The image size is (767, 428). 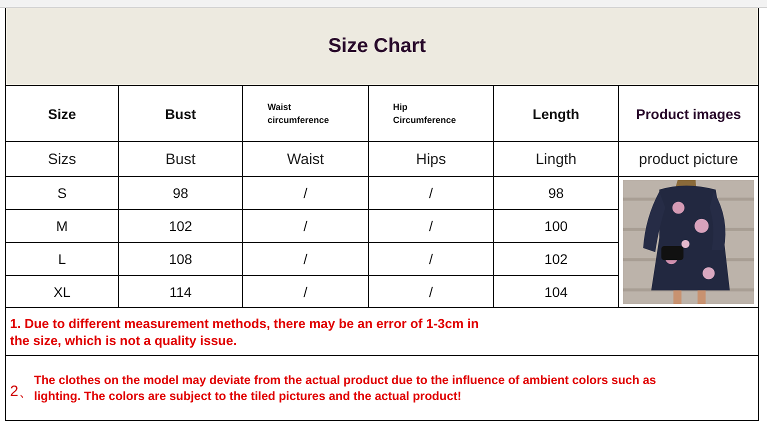 What do you see at coordinates (688, 159) in the screenshot?
I see `column-label: product picture` at bounding box center [688, 159].